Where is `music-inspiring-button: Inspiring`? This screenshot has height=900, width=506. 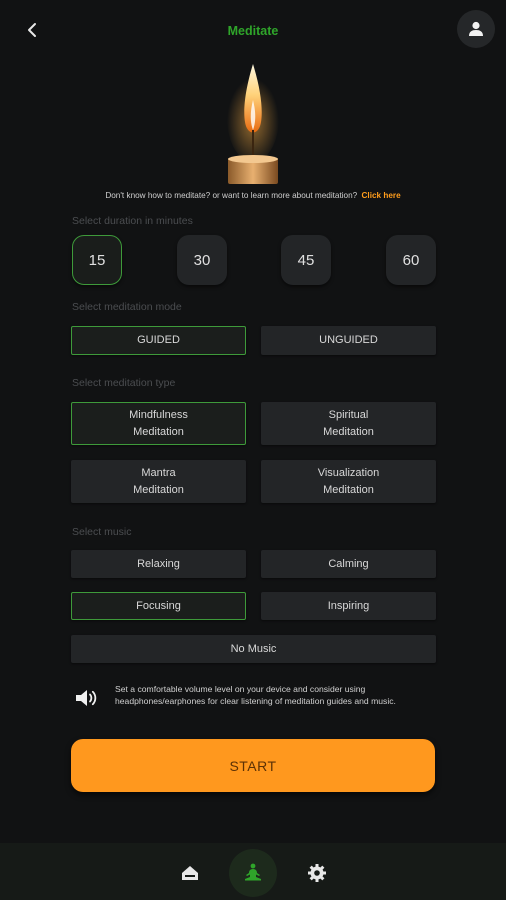
music-inspiring-button: Inspiring is located at coordinates (348, 606).